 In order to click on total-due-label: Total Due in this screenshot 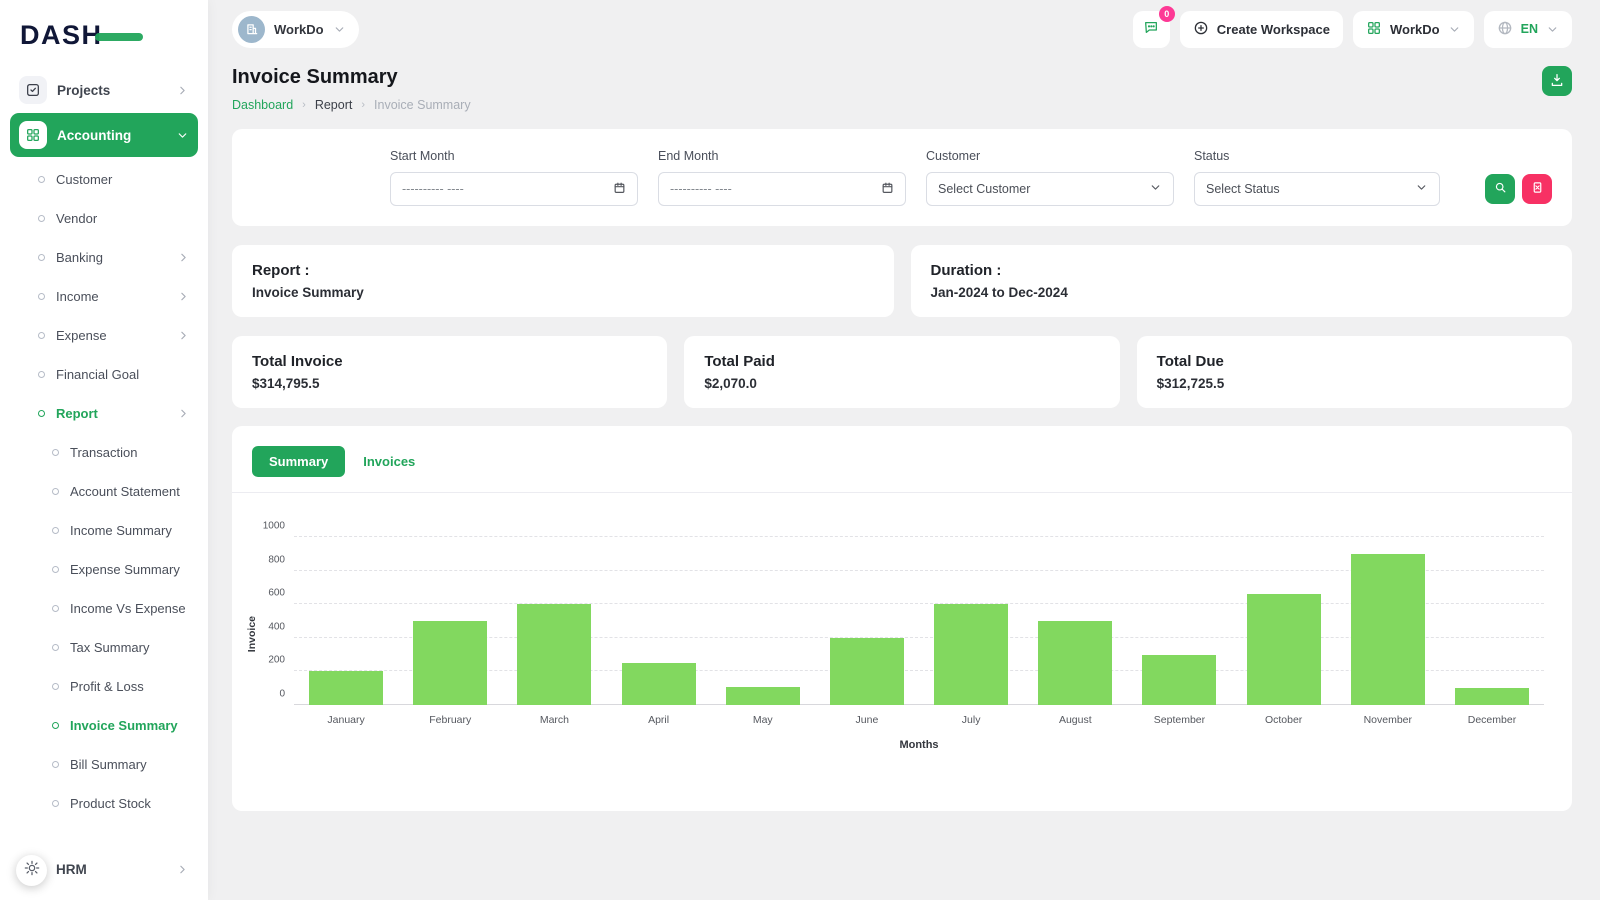, I will do `click(1190, 361)`.